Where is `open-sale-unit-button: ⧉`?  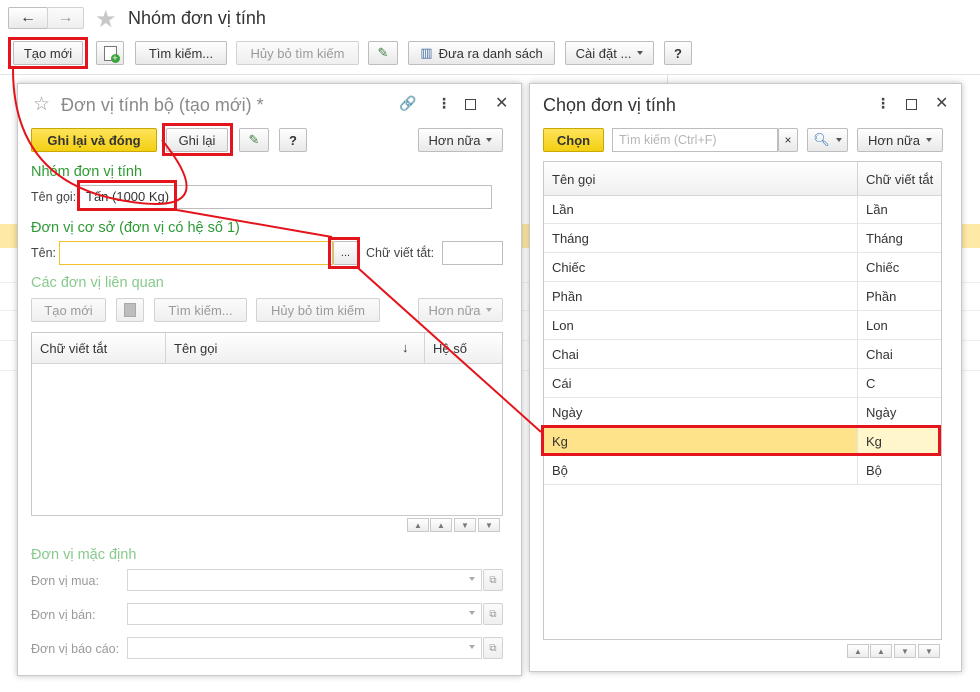
open-sale-unit-button: ⧉ is located at coordinates (493, 614).